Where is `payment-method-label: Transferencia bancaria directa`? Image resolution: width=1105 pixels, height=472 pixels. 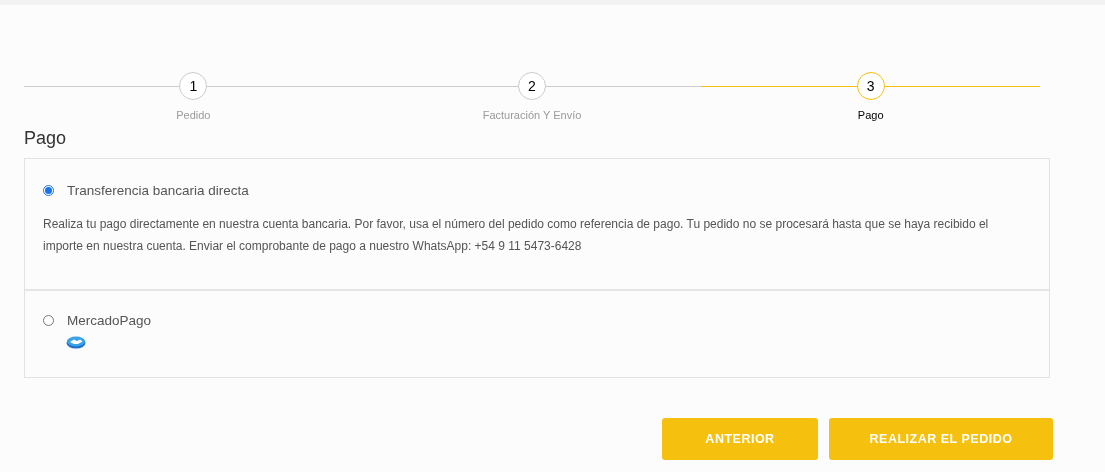 payment-method-label: Transferencia bancaria directa is located at coordinates (158, 190).